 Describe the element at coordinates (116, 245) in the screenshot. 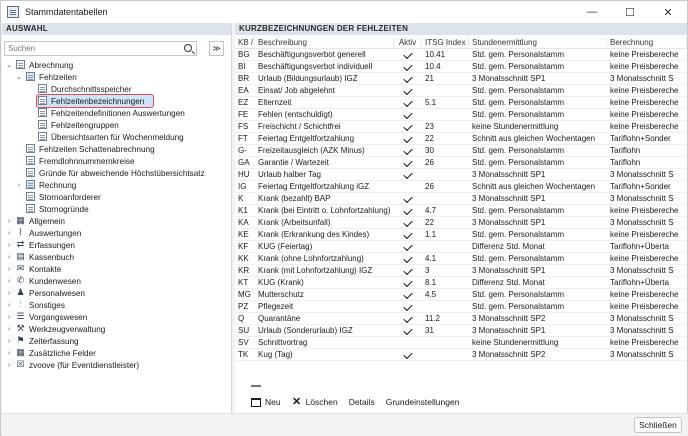

I see `tree-item: › ⇄ Erfassungen` at that location.